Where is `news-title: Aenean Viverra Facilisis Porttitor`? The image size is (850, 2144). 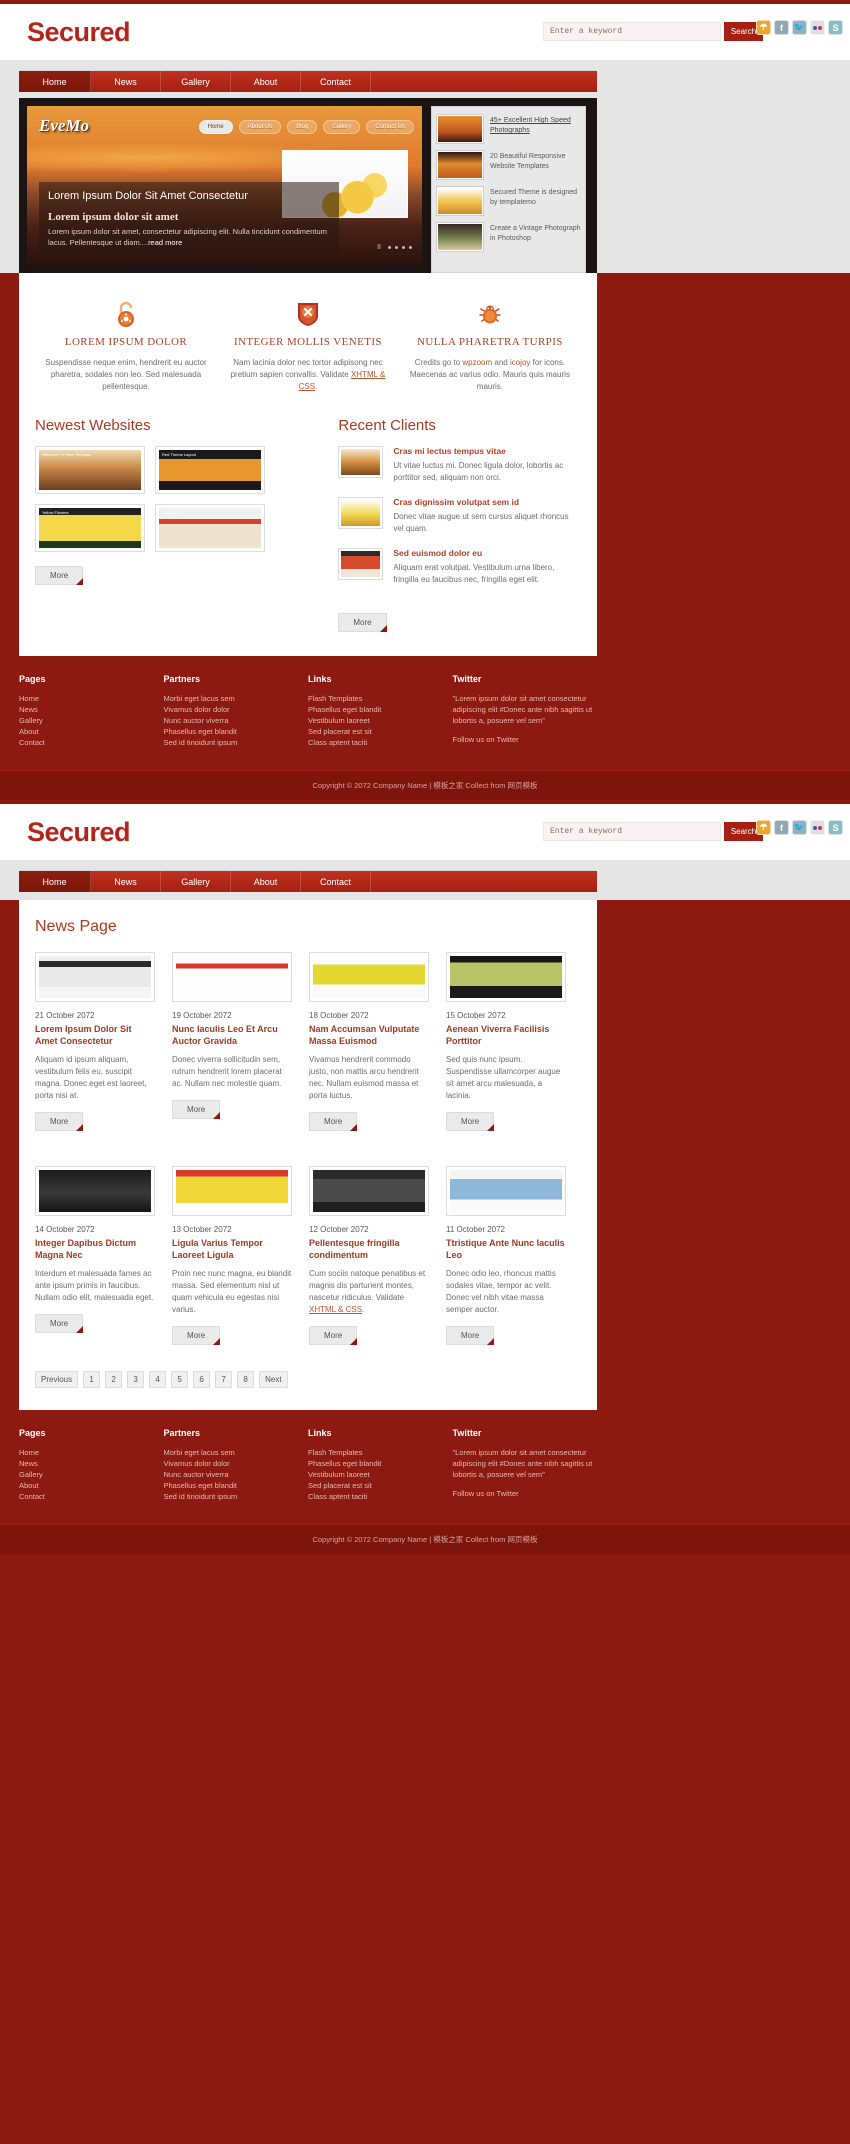 news-title: Aenean Viverra Facilisis Porttitor is located at coordinates (506, 1035).